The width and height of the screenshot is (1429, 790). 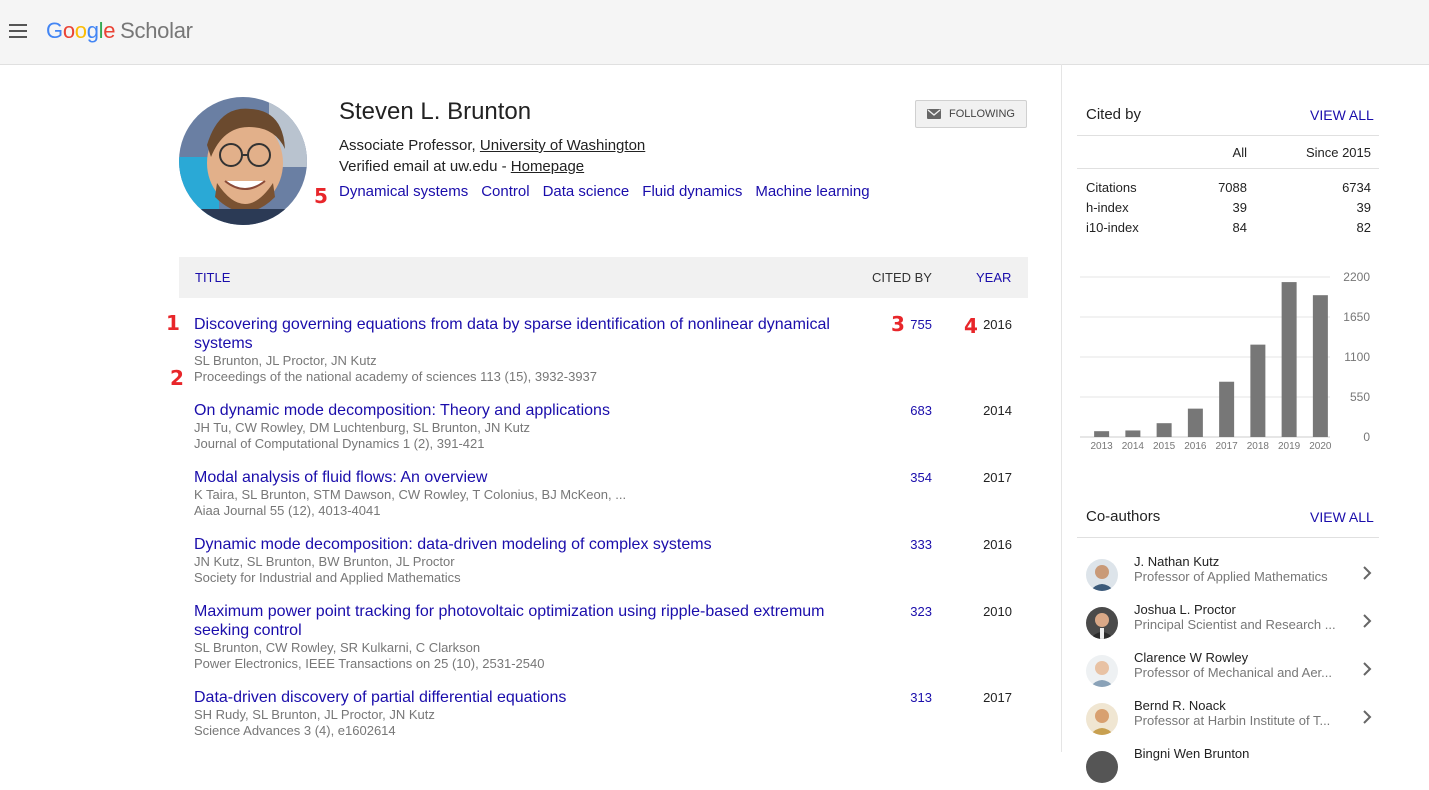 What do you see at coordinates (1356, 187) in the screenshot?
I see `stat-since: 6734` at bounding box center [1356, 187].